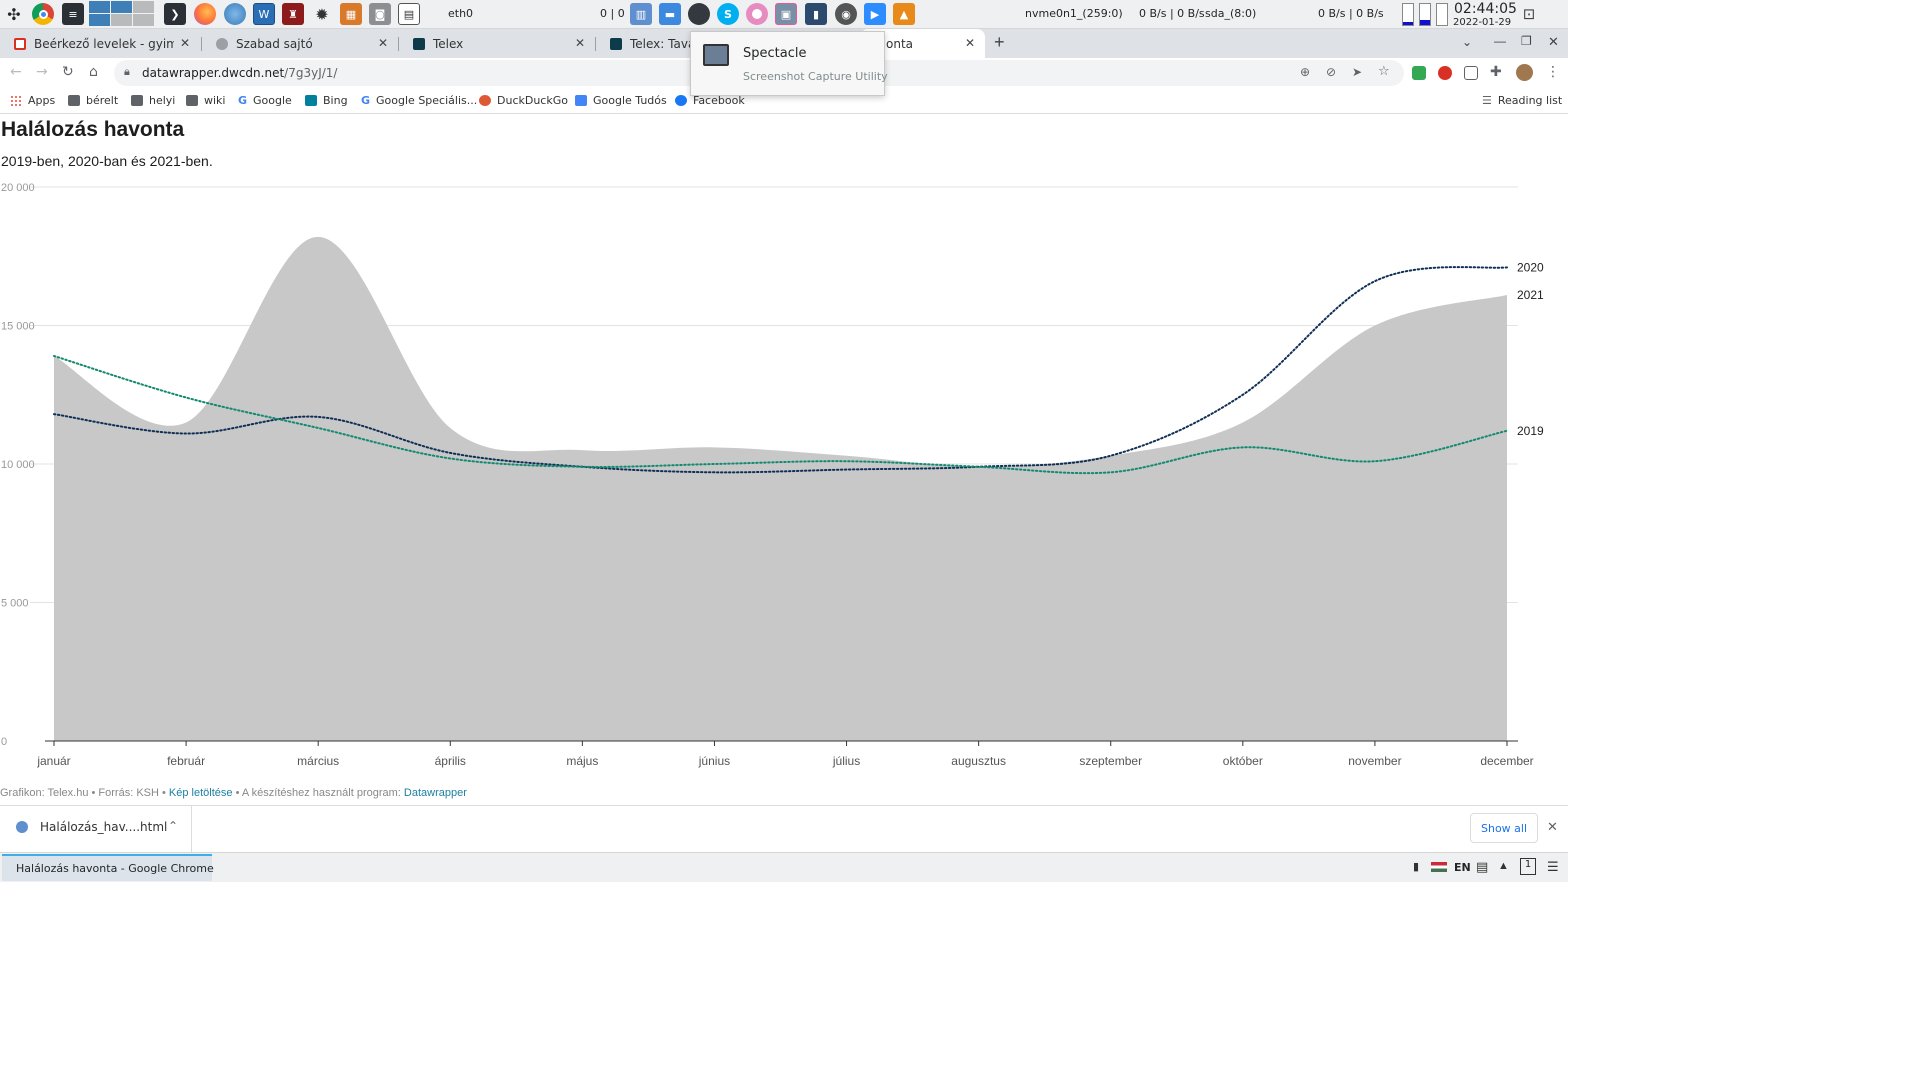 Image resolution: width=1920 pixels, height=1080 pixels. Describe the element at coordinates (1529, 14) in the screenshot. I see `display-settings-icon: ⊡` at that location.